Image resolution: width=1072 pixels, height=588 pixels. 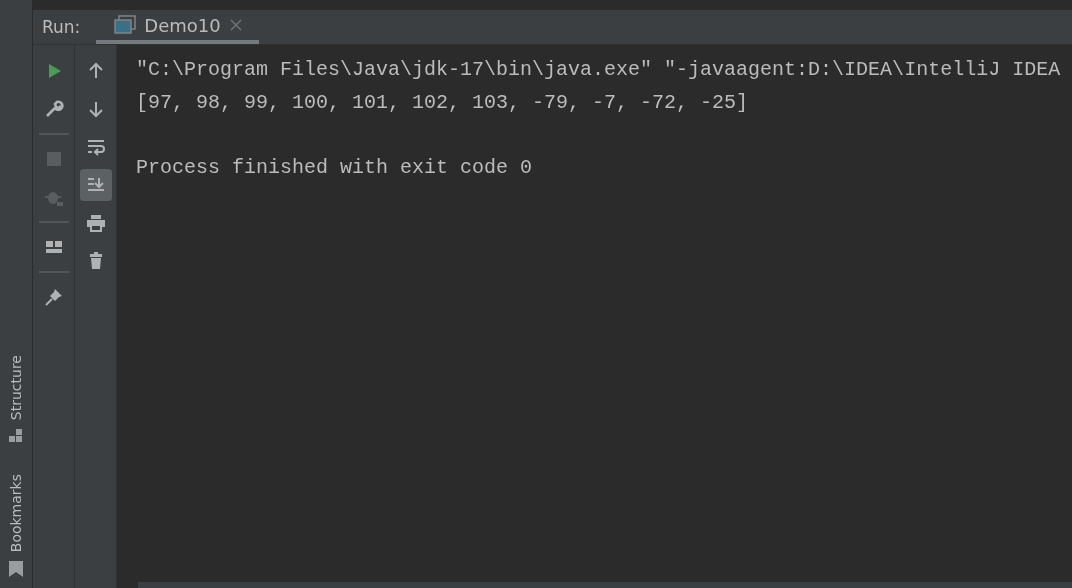 I want to click on console-line: "C:\Program Files\Java\jdk-17\bin\java.exe" "-javaagent:D:\IDEA\IntelliJ IDEA, so click(x=599, y=70).